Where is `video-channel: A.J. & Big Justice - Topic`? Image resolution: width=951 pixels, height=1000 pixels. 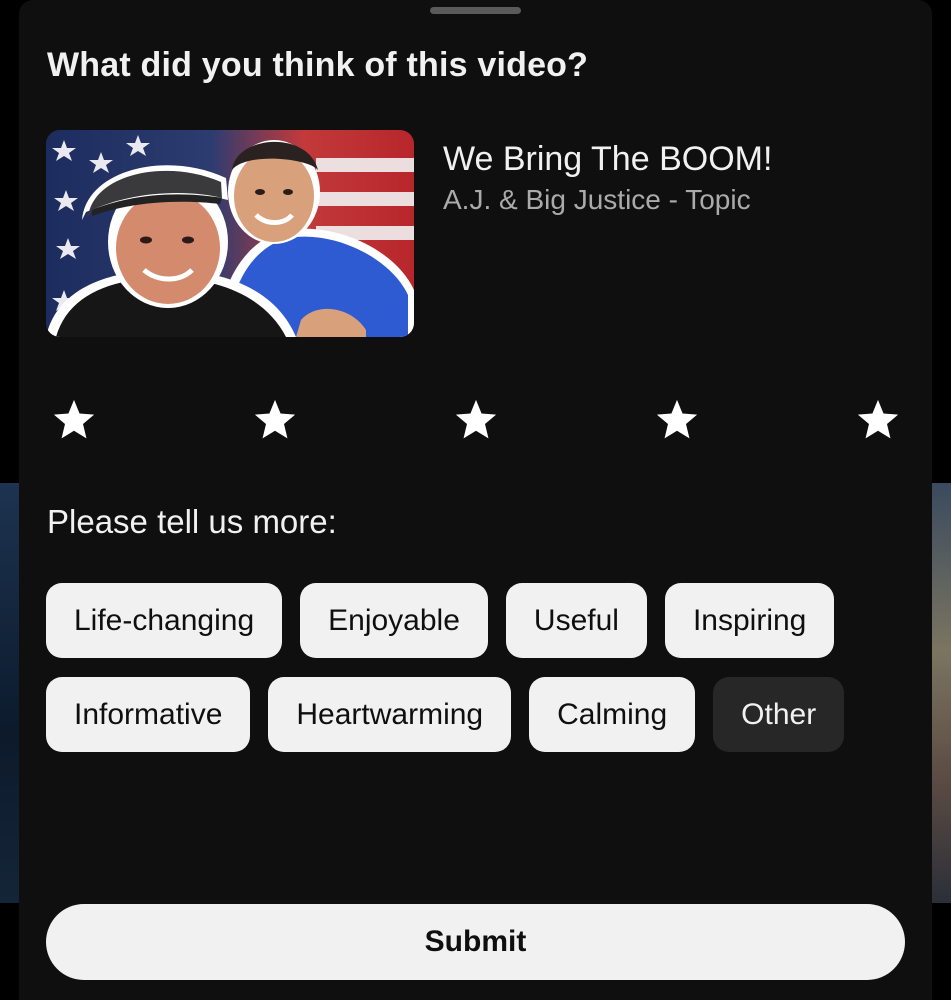
video-channel: A.J. & Big Justice - Topic is located at coordinates (597, 199).